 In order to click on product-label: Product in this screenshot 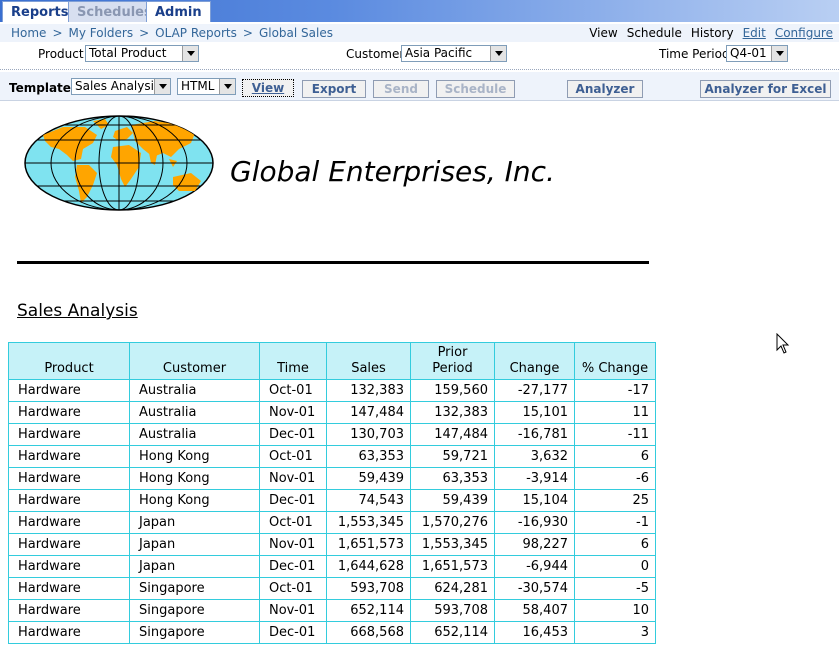, I will do `click(61, 54)`.